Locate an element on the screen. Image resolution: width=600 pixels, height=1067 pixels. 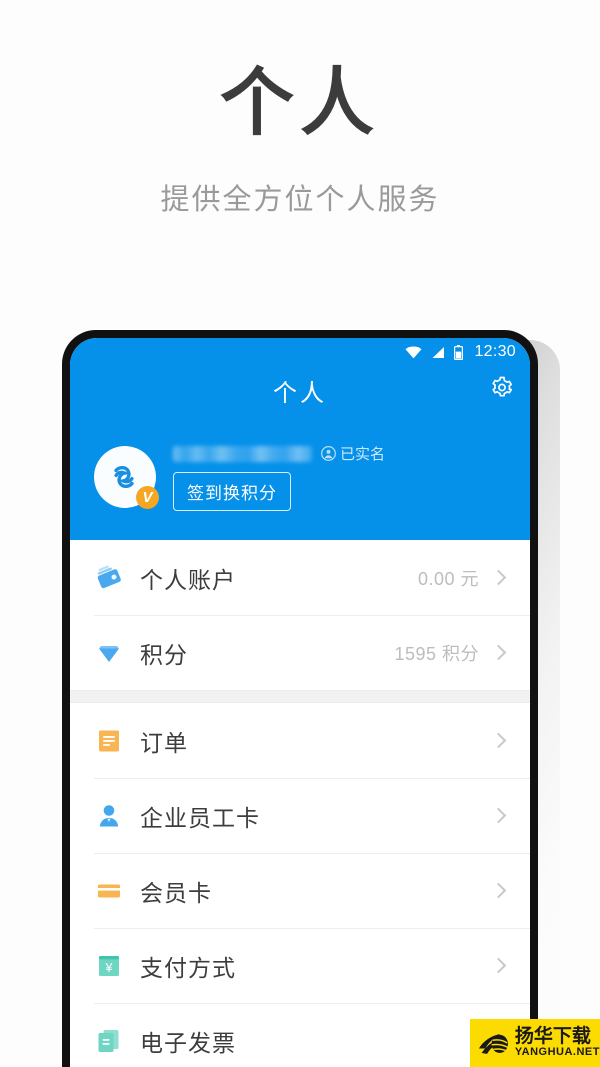
gear-icon is located at coordinates (502, 390).